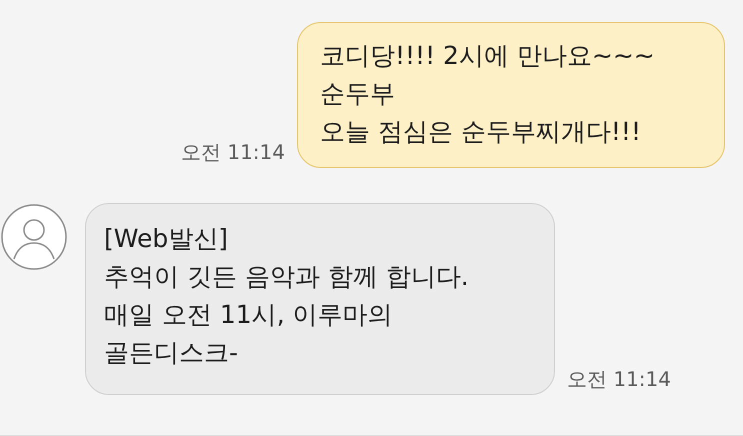 The height and width of the screenshot is (436, 743). What do you see at coordinates (34, 237) in the screenshot?
I see `avatar-icon` at bounding box center [34, 237].